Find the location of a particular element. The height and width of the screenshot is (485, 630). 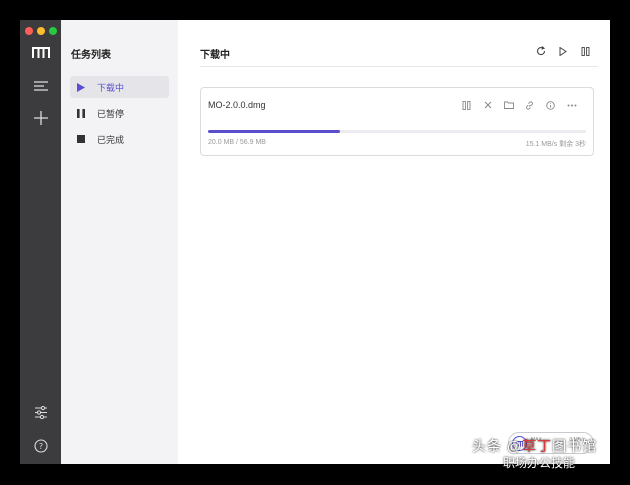

task-name: MO-2.0.0.dmg is located at coordinates (237, 105).